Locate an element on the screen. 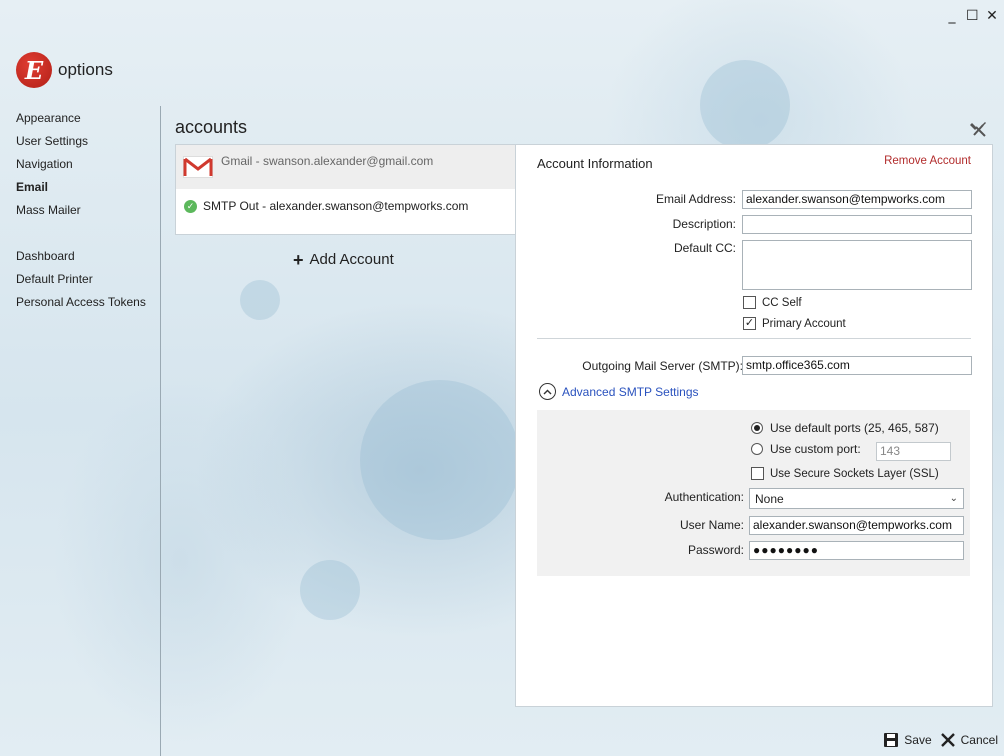 The image size is (1004, 756). advanced-smtp-label: Advanced SMTP Settings is located at coordinates (630, 391).